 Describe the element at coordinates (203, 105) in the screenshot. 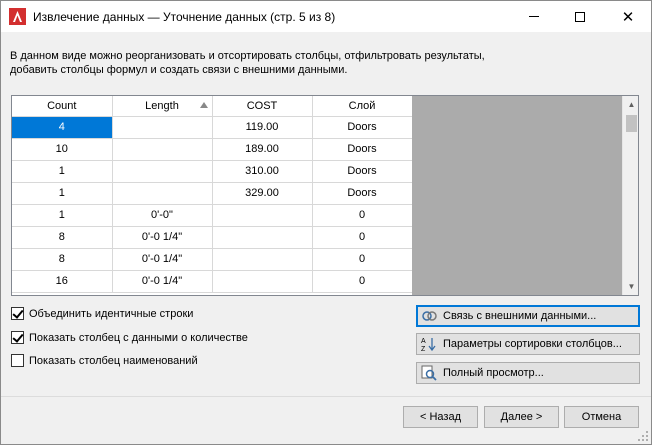

I see `sort-ascending-icon` at that location.